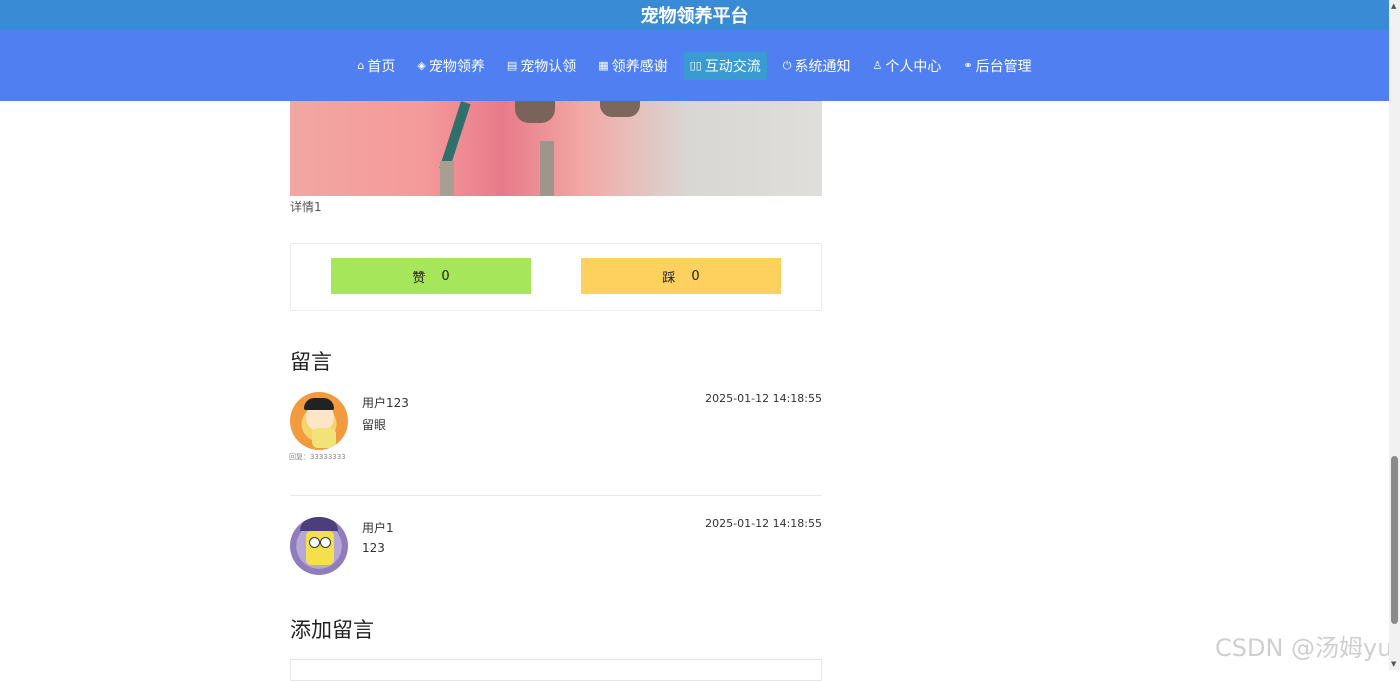 The width and height of the screenshot is (1400, 681). What do you see at coordinates (556, 547) in the screenshot?
I see `comment-item: 用户1 123 2025-01-12 14:18:55` at bounding box center [556, 547].